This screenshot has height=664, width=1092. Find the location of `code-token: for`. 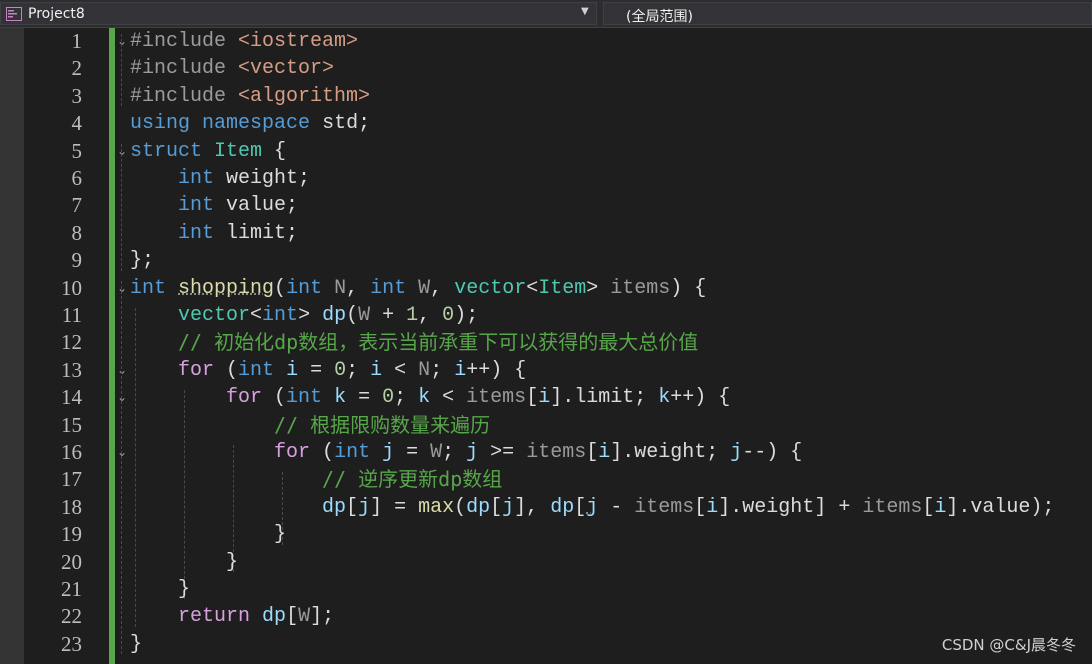

code-token: for is located at coordinates (292, 452).